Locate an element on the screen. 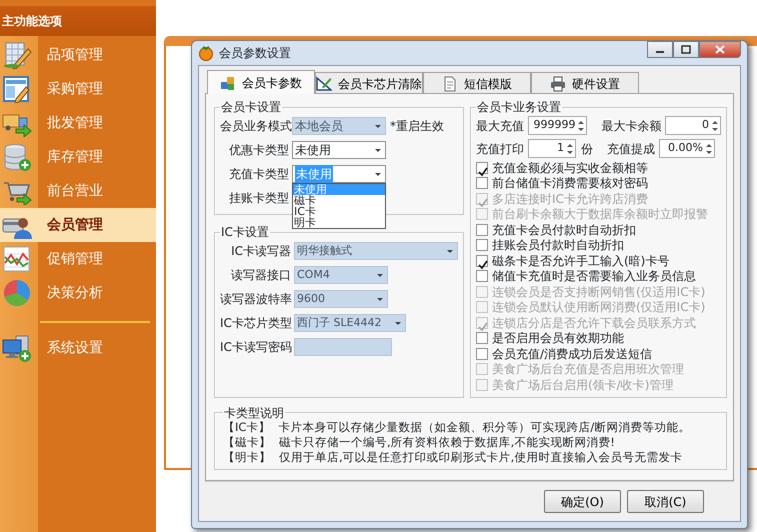 The height and width of the screenshot is (532, 757). cubes-icon is located at coordinates (228, 82).